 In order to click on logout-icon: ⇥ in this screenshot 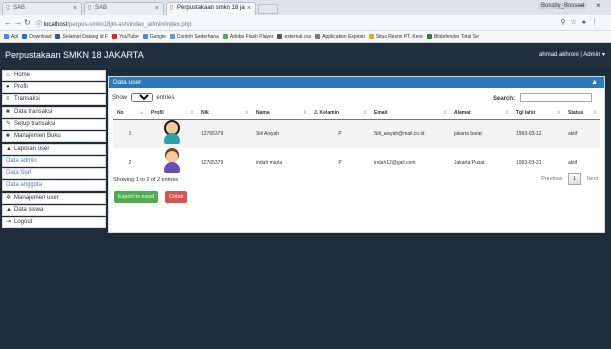, I will do `click(9, 222)`.